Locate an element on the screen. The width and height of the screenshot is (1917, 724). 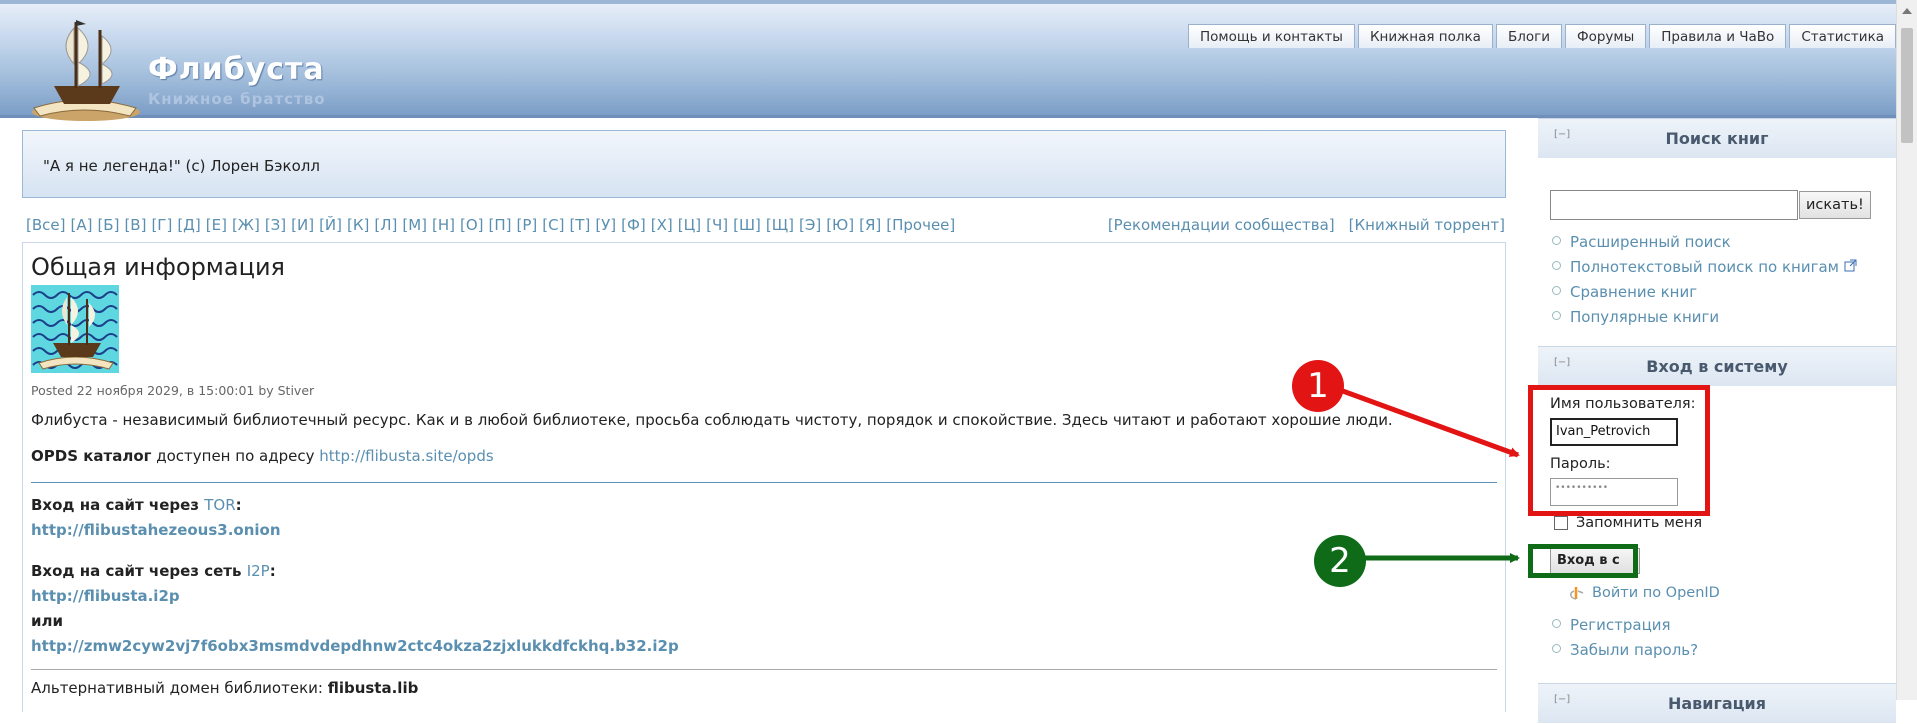
ship-logo-icon is located at coordinates (84, 68).